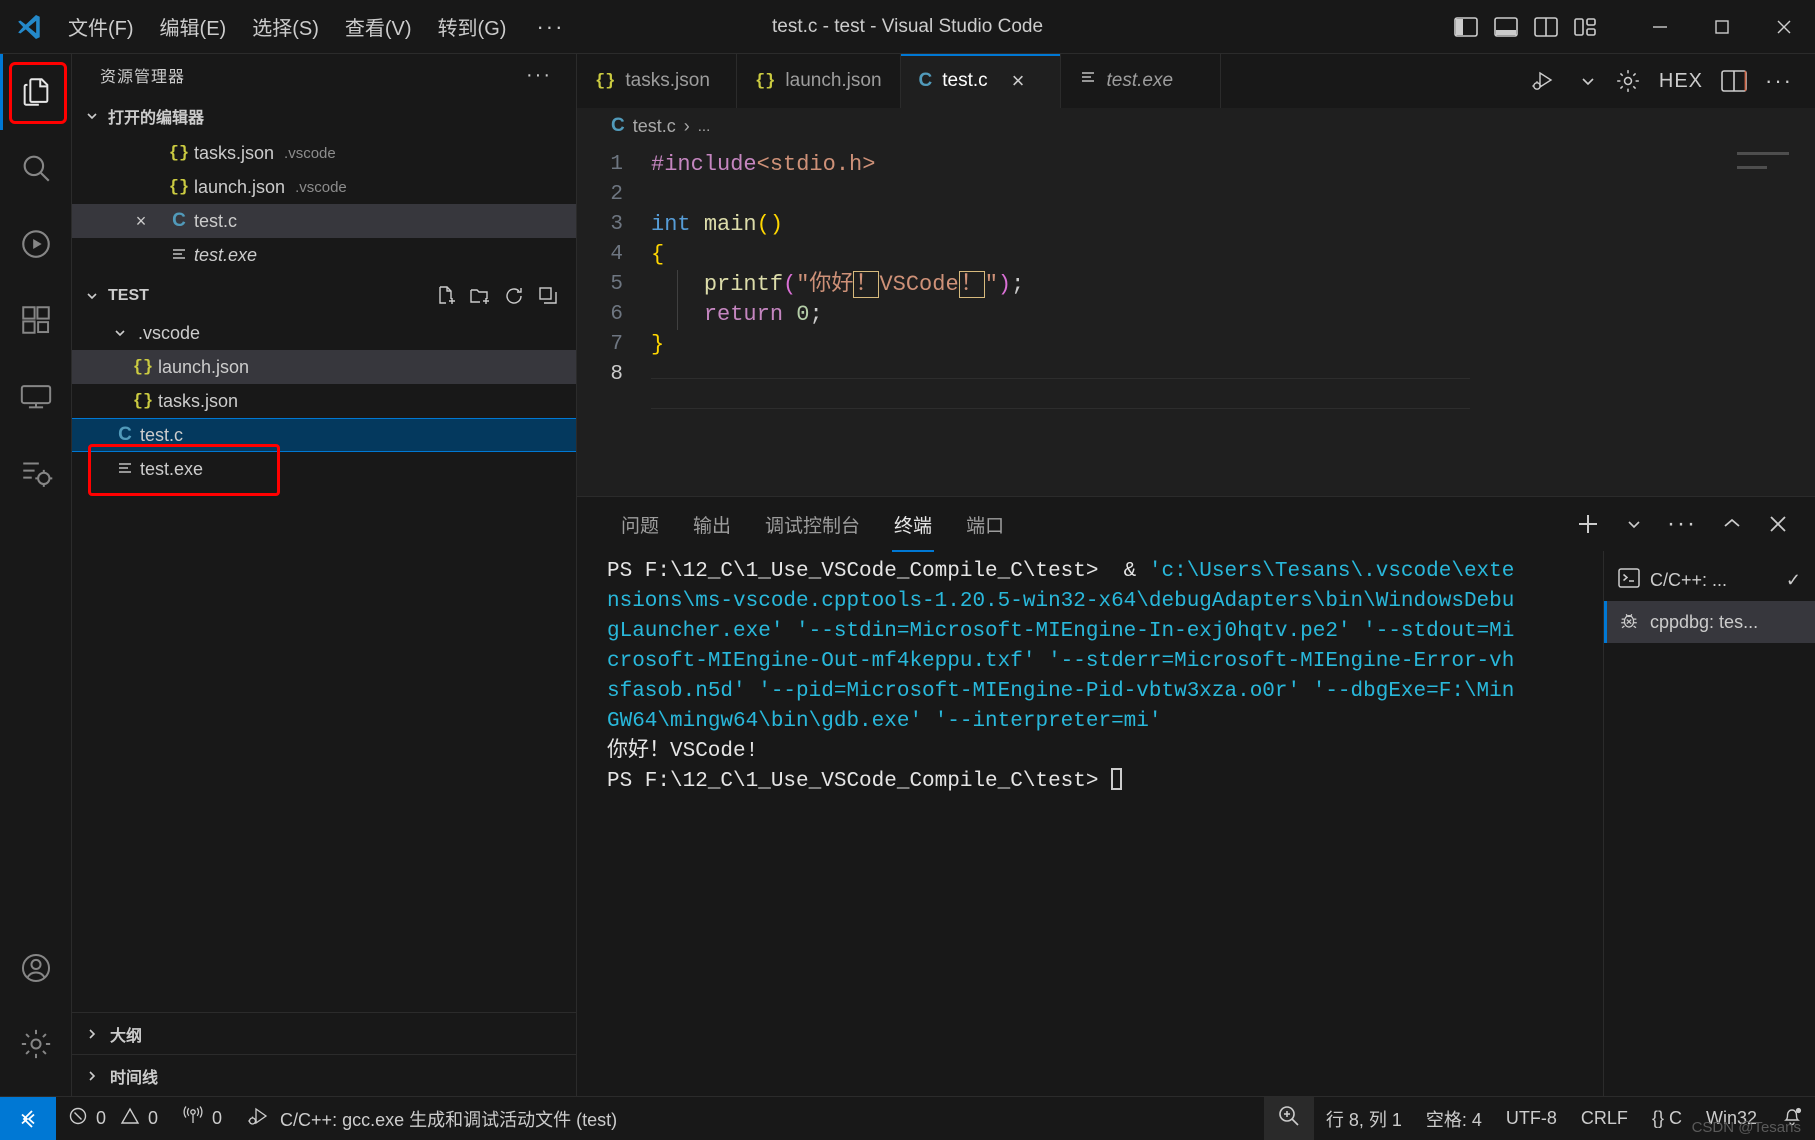  I want to click on menu-selection: 选择(S), so click(285, 26).